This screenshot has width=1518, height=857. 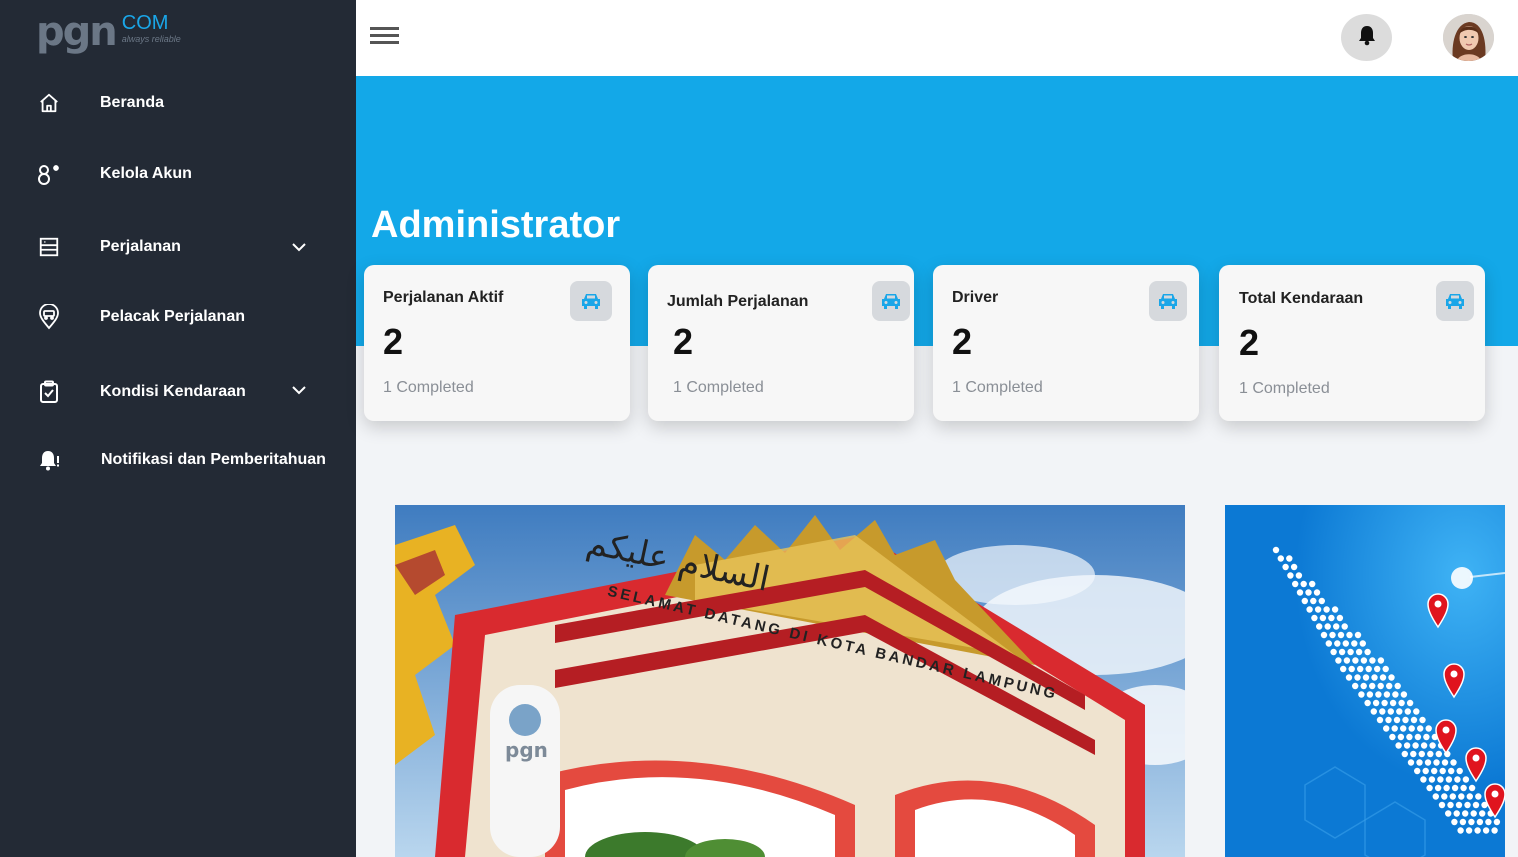 I want to click on user-settings-icon, so click(x=49, y=174).